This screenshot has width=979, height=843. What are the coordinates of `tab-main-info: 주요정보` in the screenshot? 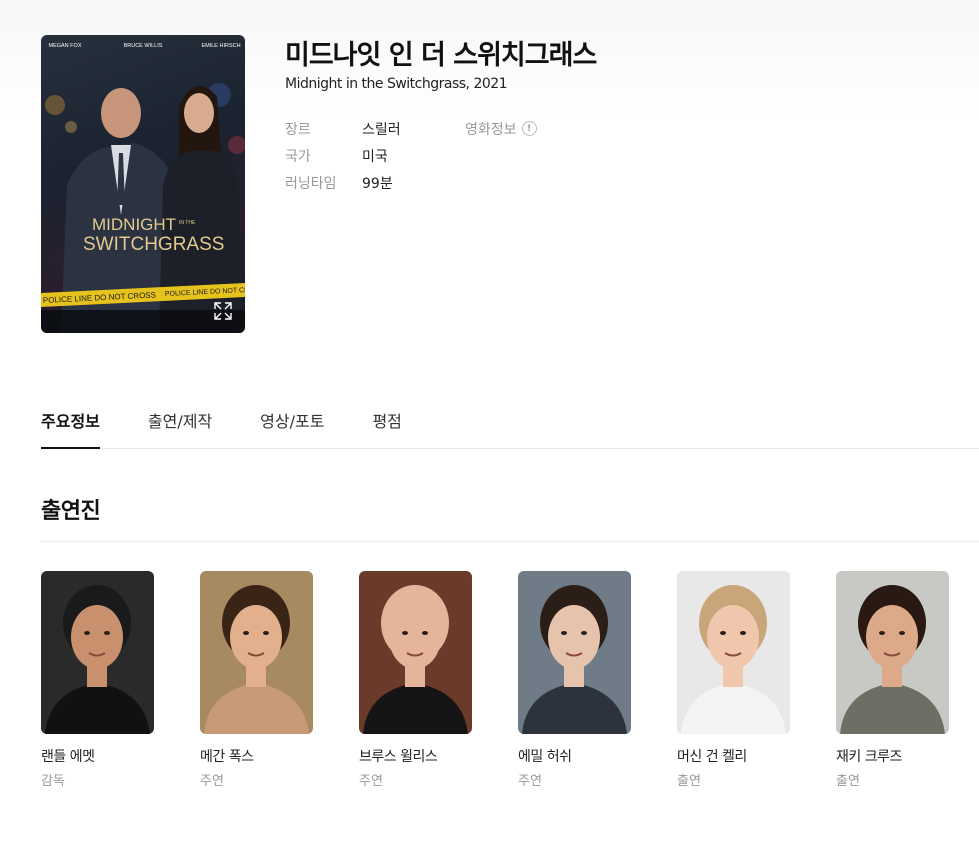 It's located at (70, 422).